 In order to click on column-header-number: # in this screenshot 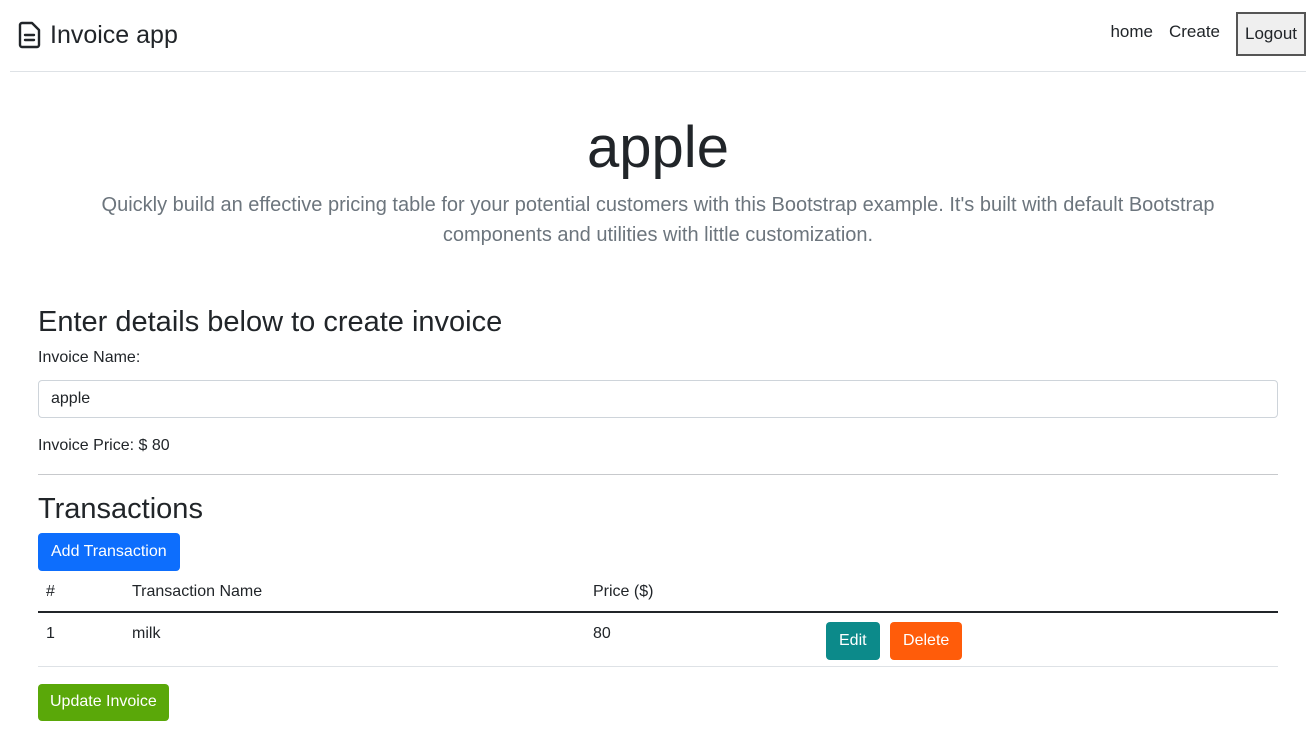, I will do `click(81, 593)`.